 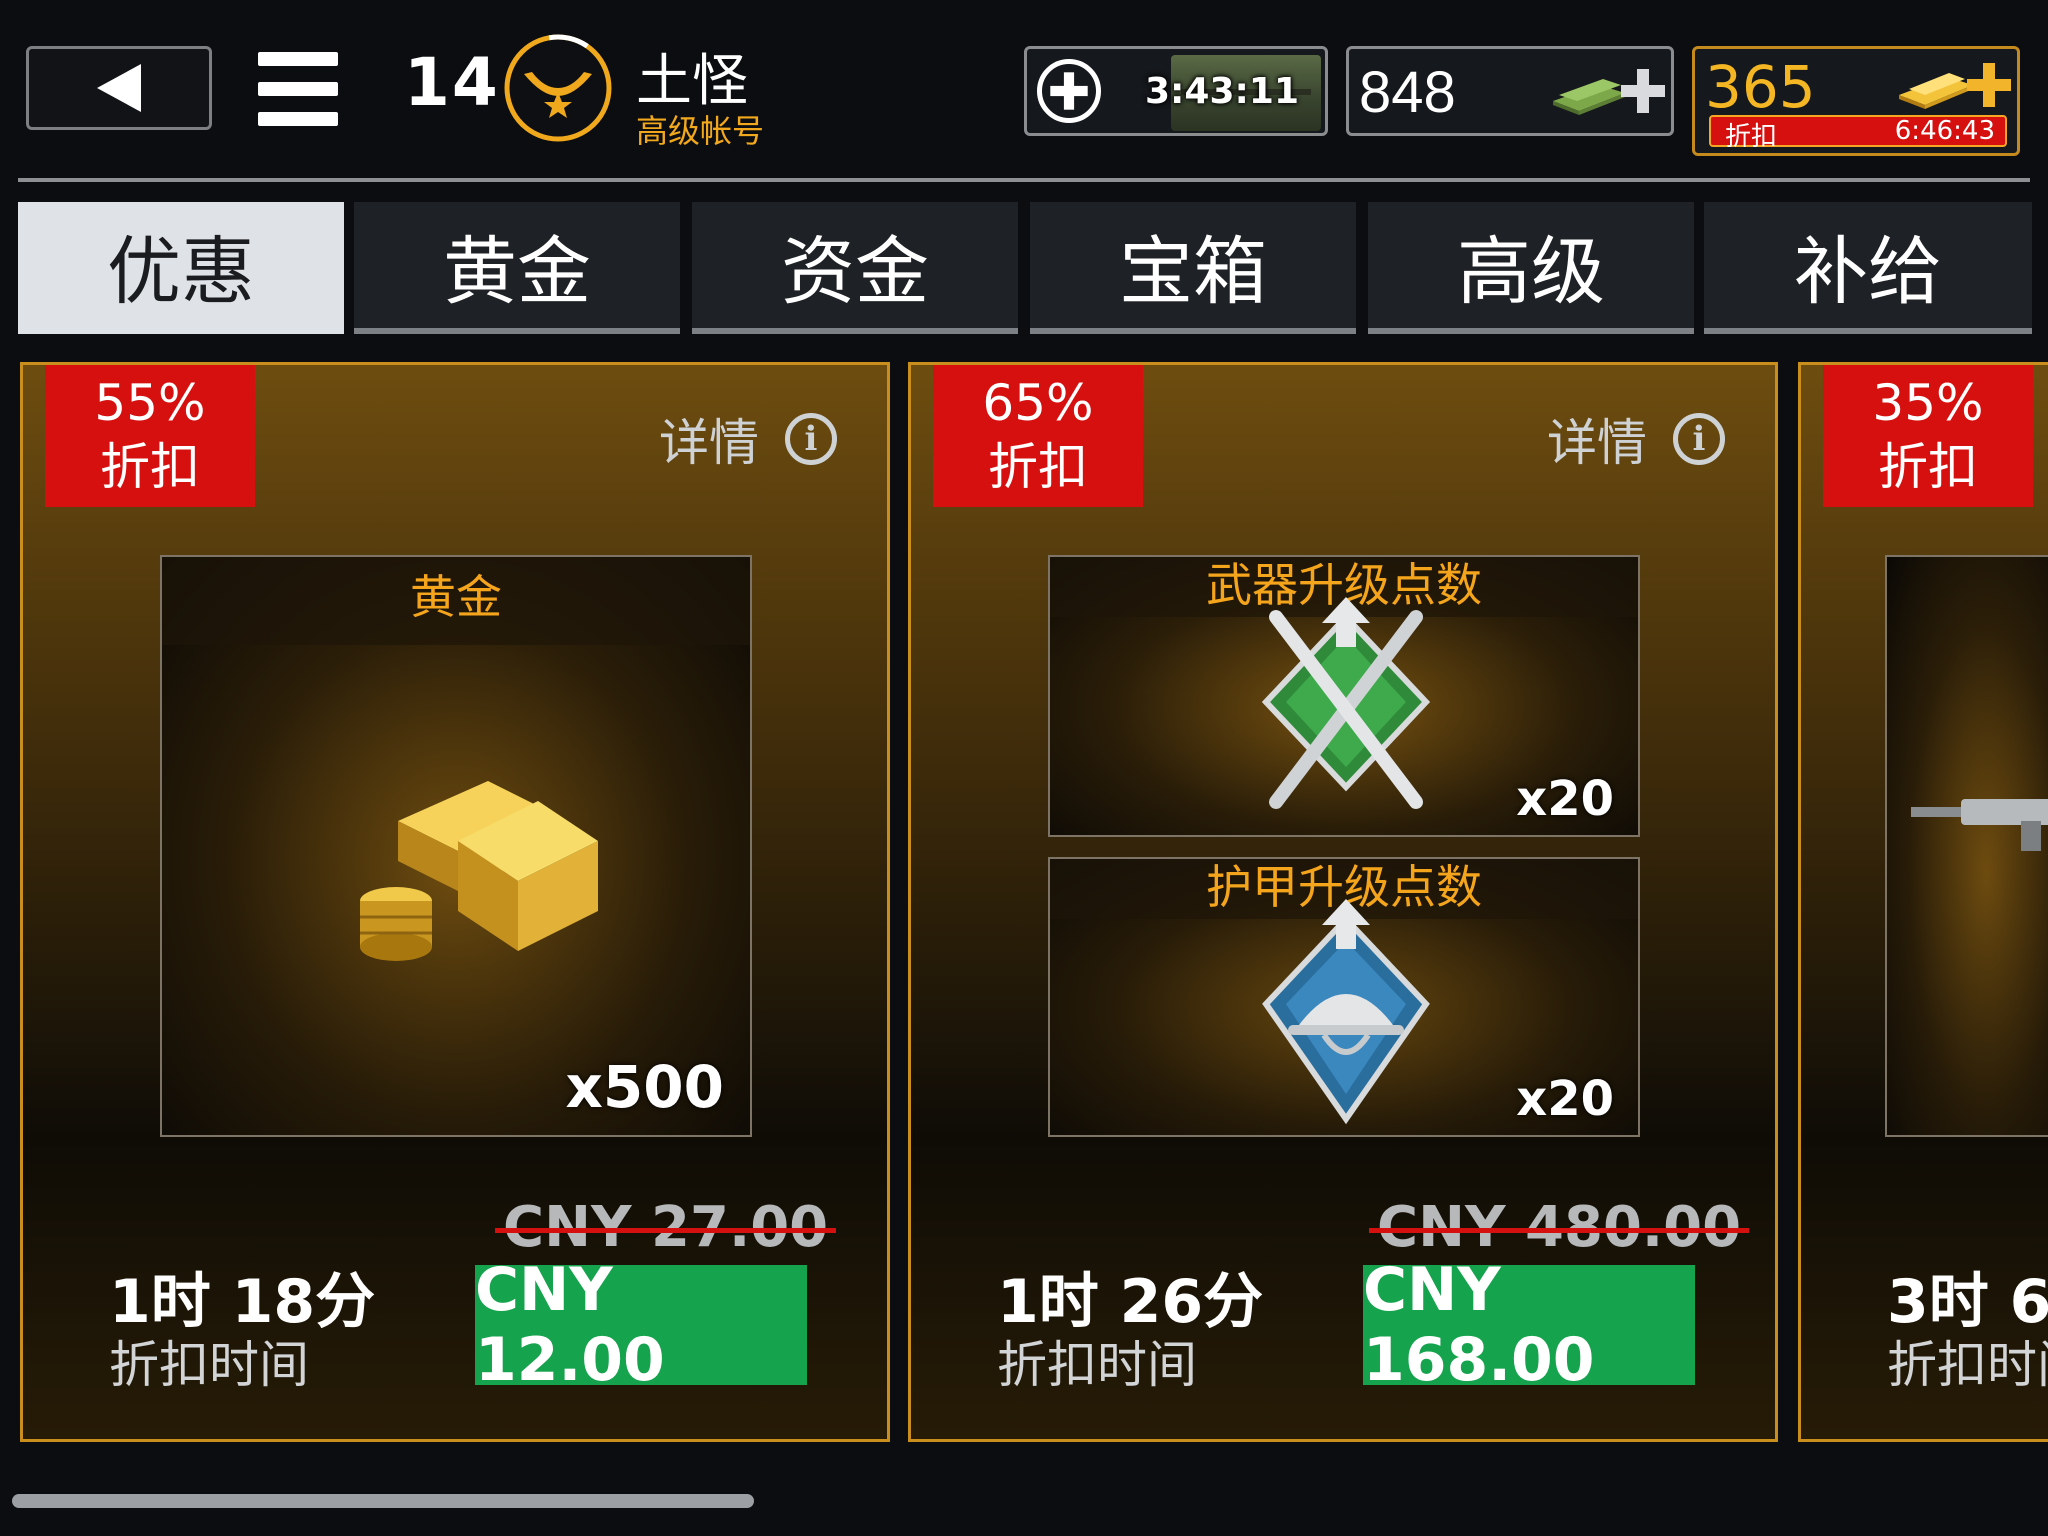 What do you see at coordinates (1559, 1227) in the screenshot?
I see `old-price: CNY 480.00` at bounding box center [1559, 1227].